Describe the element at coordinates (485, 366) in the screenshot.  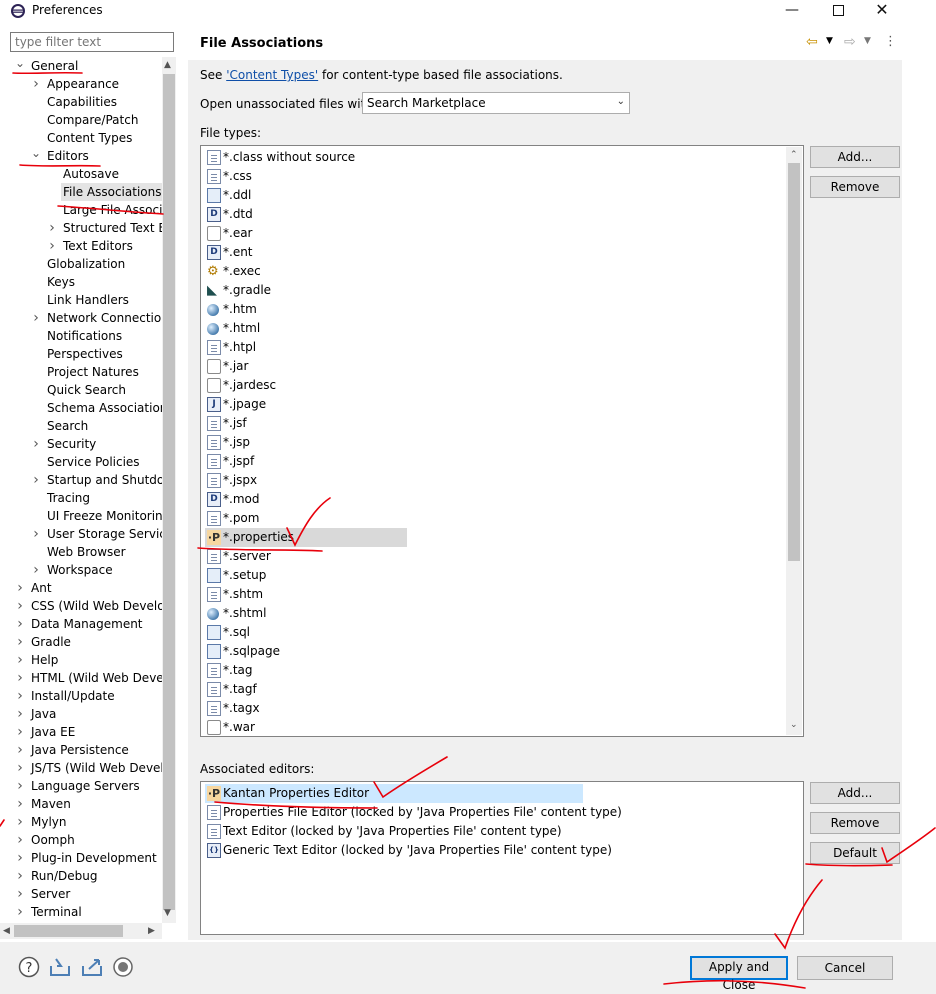
I see `list-item: *.jar` at that location.